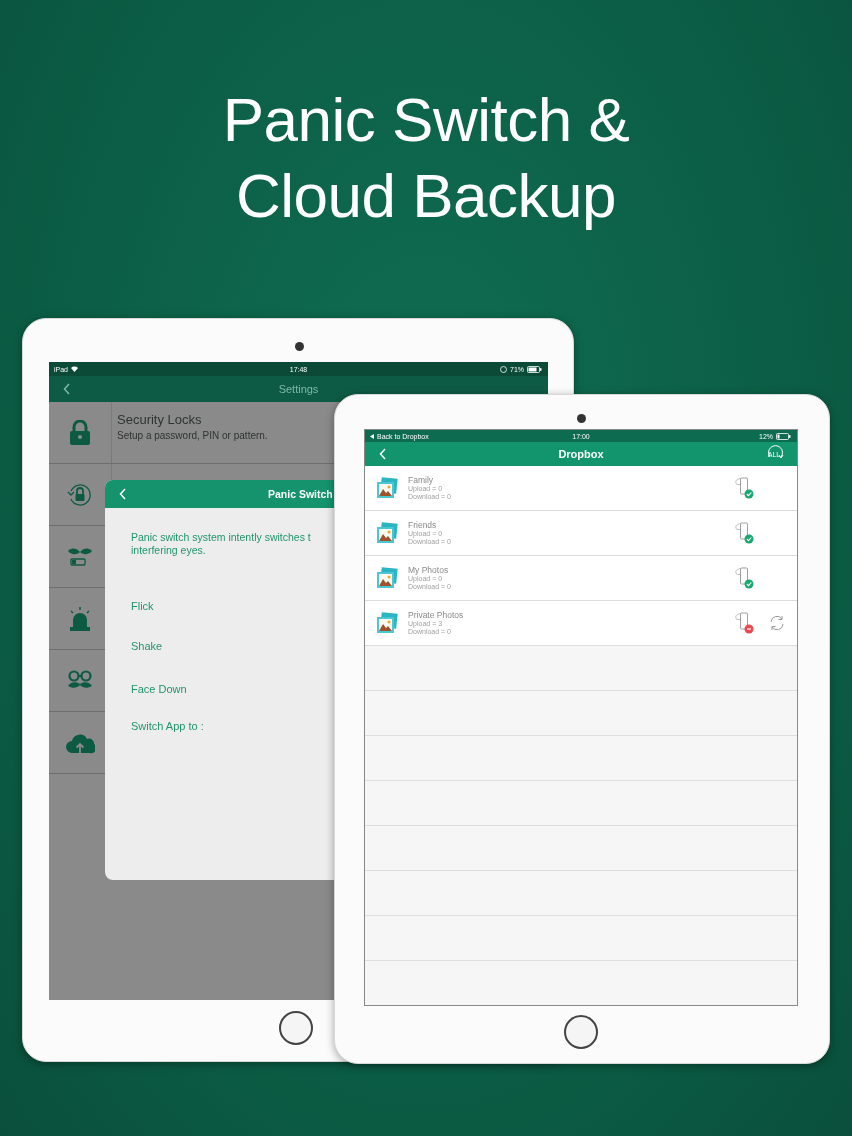 The width and height of the screenshot is (852, 1136). What do you see at coordinates (159, 689) in the screenshot?
I see `option-label: Face Down` at bounding box center [159, 689].